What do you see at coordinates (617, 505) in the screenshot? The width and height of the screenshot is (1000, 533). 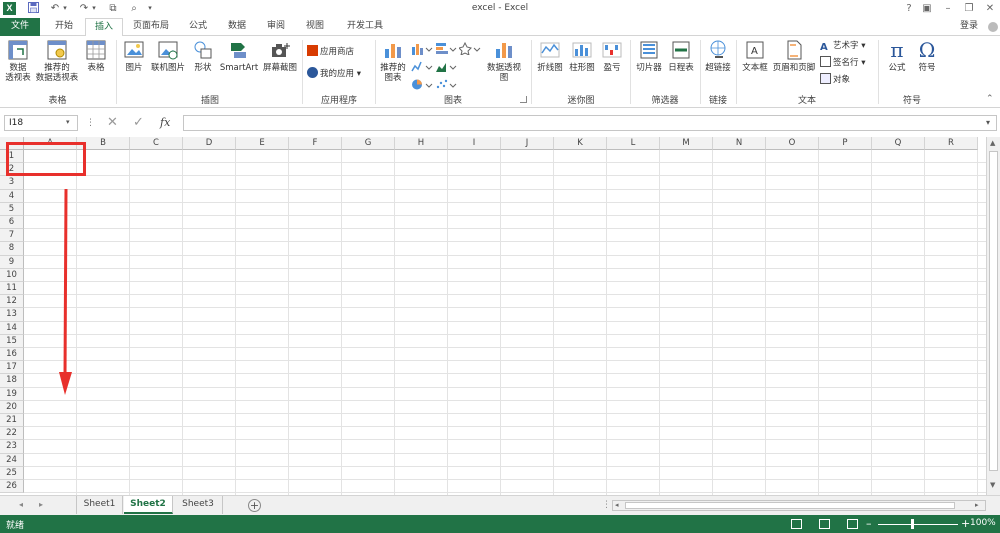 I see `scroll-left-icon: ◂` at bounding box center [617, 505].